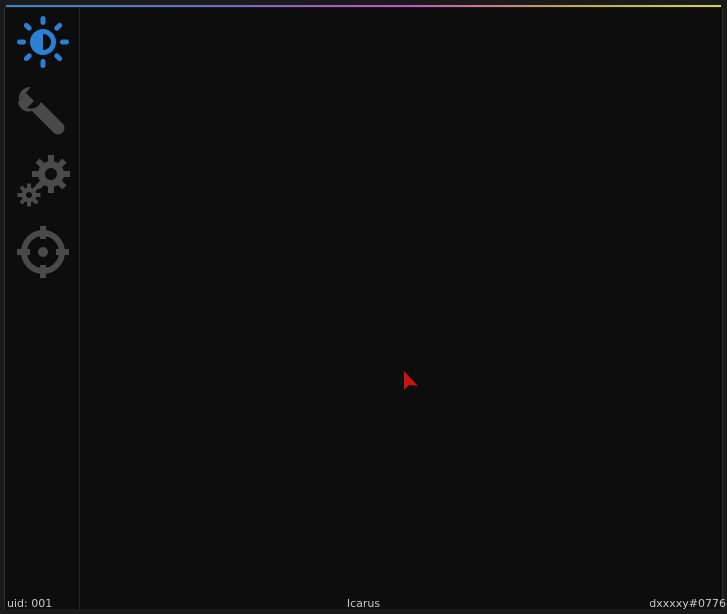 The height and width of the screenshot is (614, 727). I want to click on id-label: dxxxxy#0776, so click(687, 603).